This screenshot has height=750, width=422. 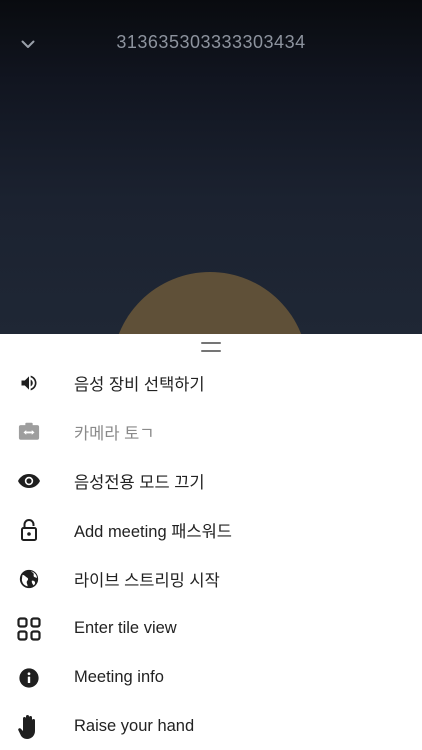 I want to click on menu-item-label: 라이브 스트리밍 시작, so click(x=147, y=581).